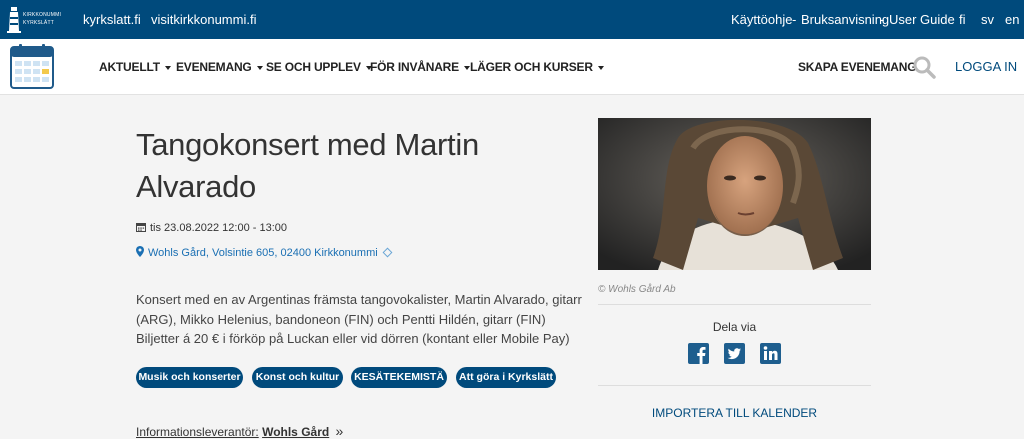 The height and width of the screenshot is (439, 1024). Describe the element at coordinates (112, 19) in the screenshot. I see `kyrkslatt-link: kyrkslatt.fi` at that location.